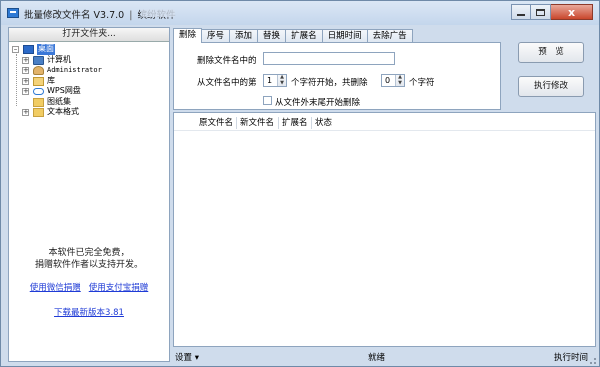  Describe the element at coordinates (344, 36) in the screenshot. I see `tab-datetime: 日期时间` at that location.